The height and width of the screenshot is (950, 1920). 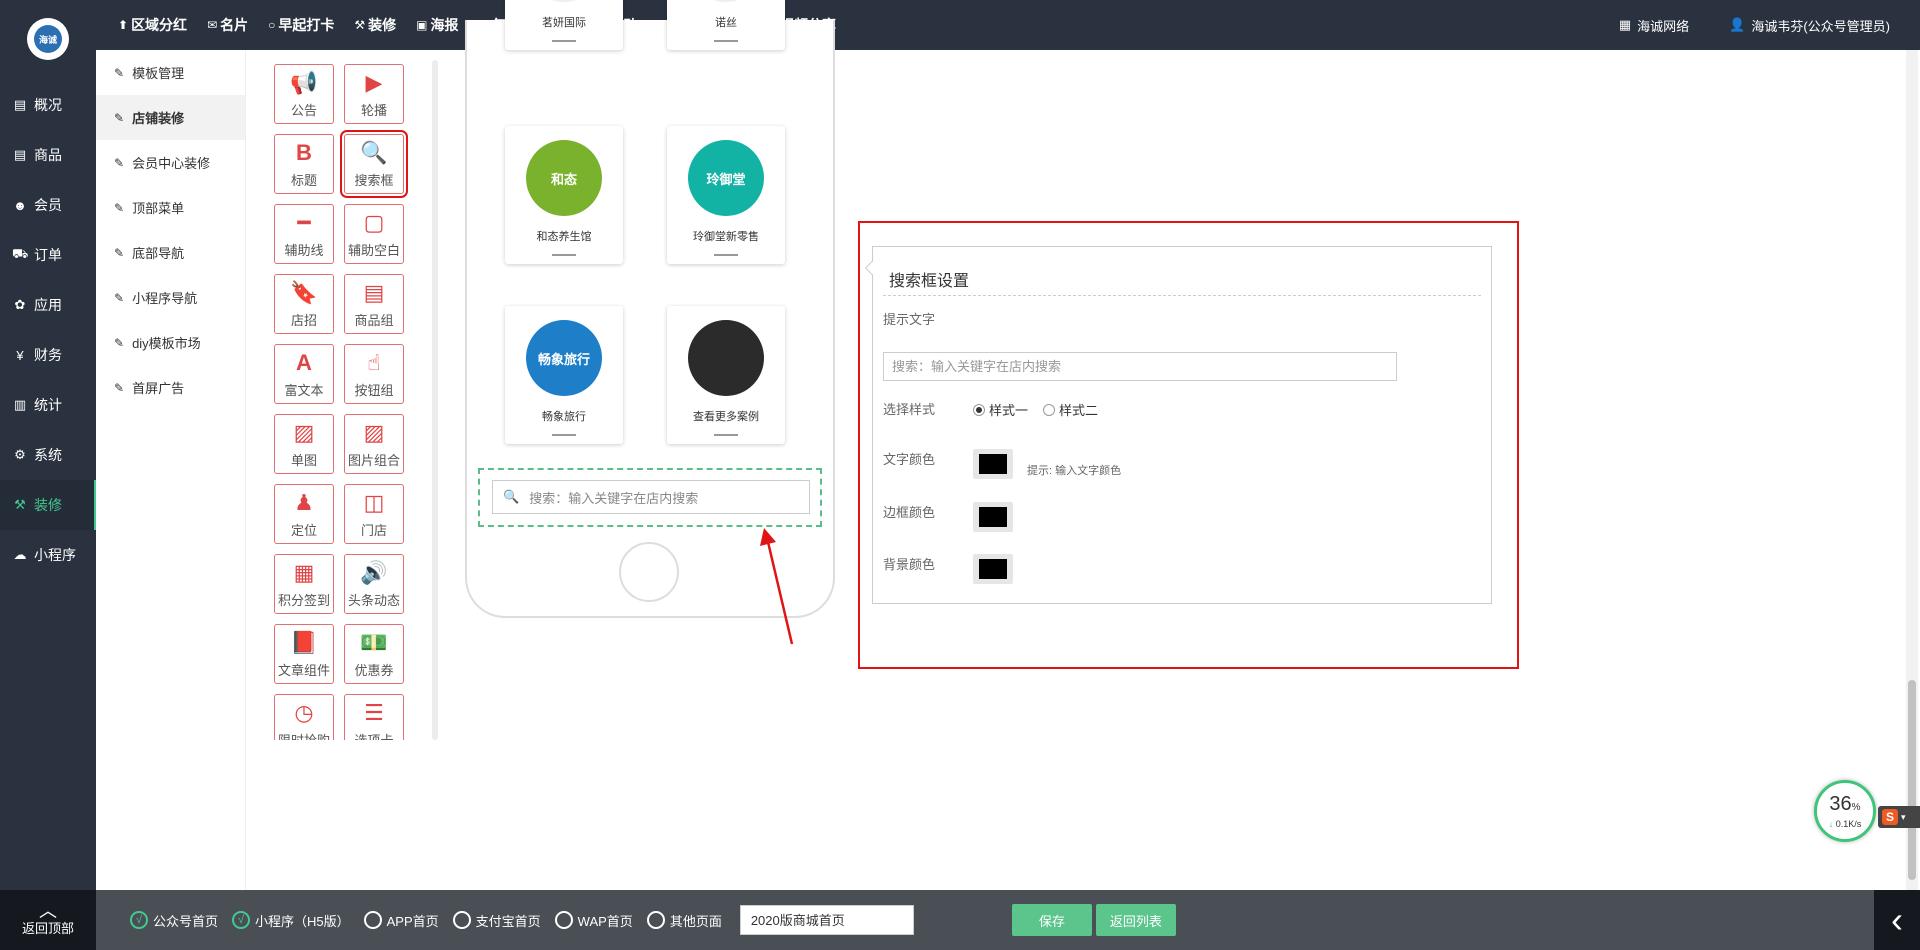 I want to click on page-type-label: 其他页面, so click(x=695, y=921).